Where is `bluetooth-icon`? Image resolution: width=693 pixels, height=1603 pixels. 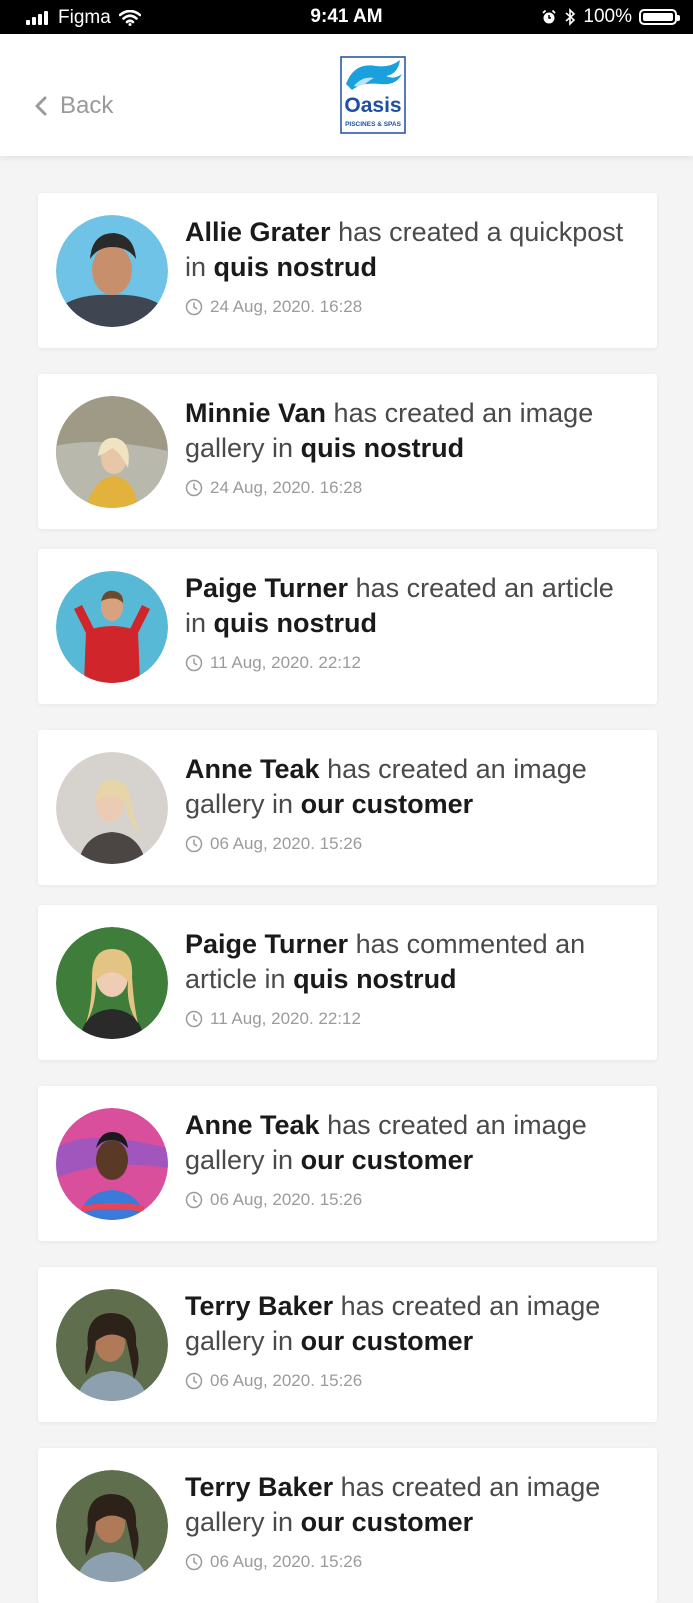 bluetooth-icon is located at coordinates (570, 17).